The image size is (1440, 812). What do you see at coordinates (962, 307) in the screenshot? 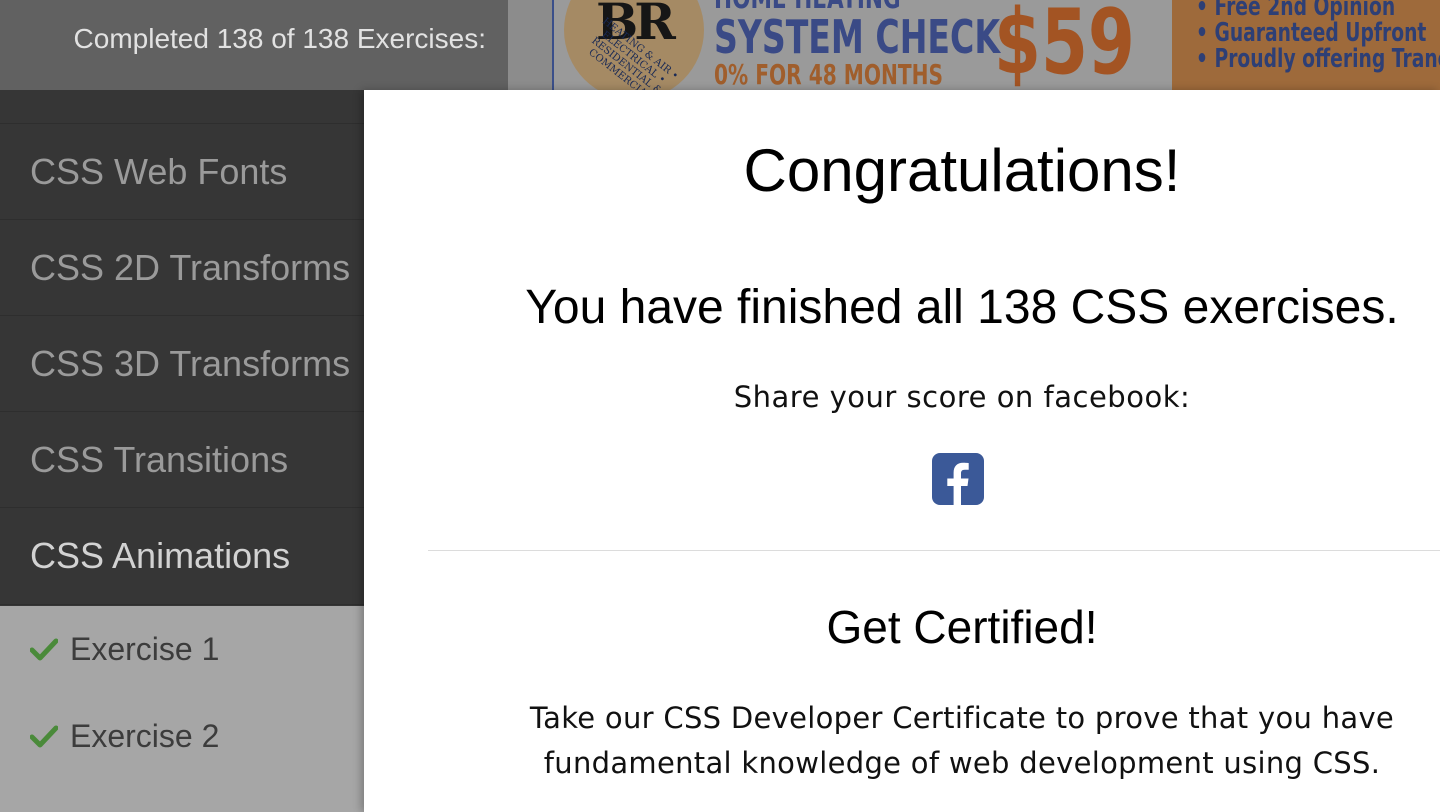
I see `finished-message: You have finished all 138 CSS exercises.` at bounding box center [962, 307].